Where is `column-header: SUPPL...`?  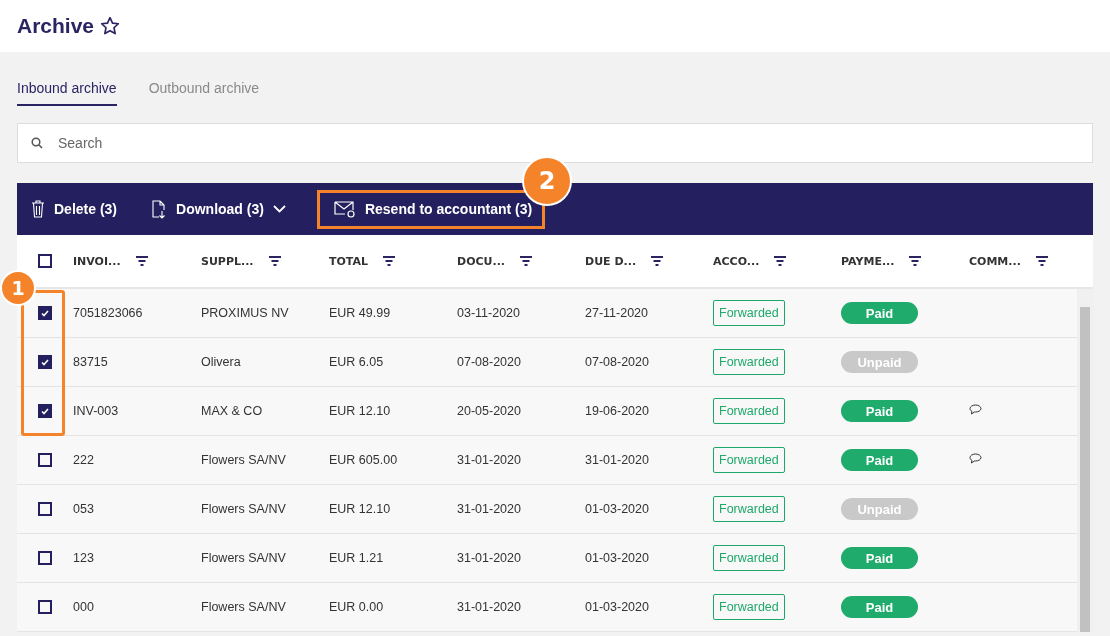
column-header: SUPPL... is located at coordinates (227, 261).